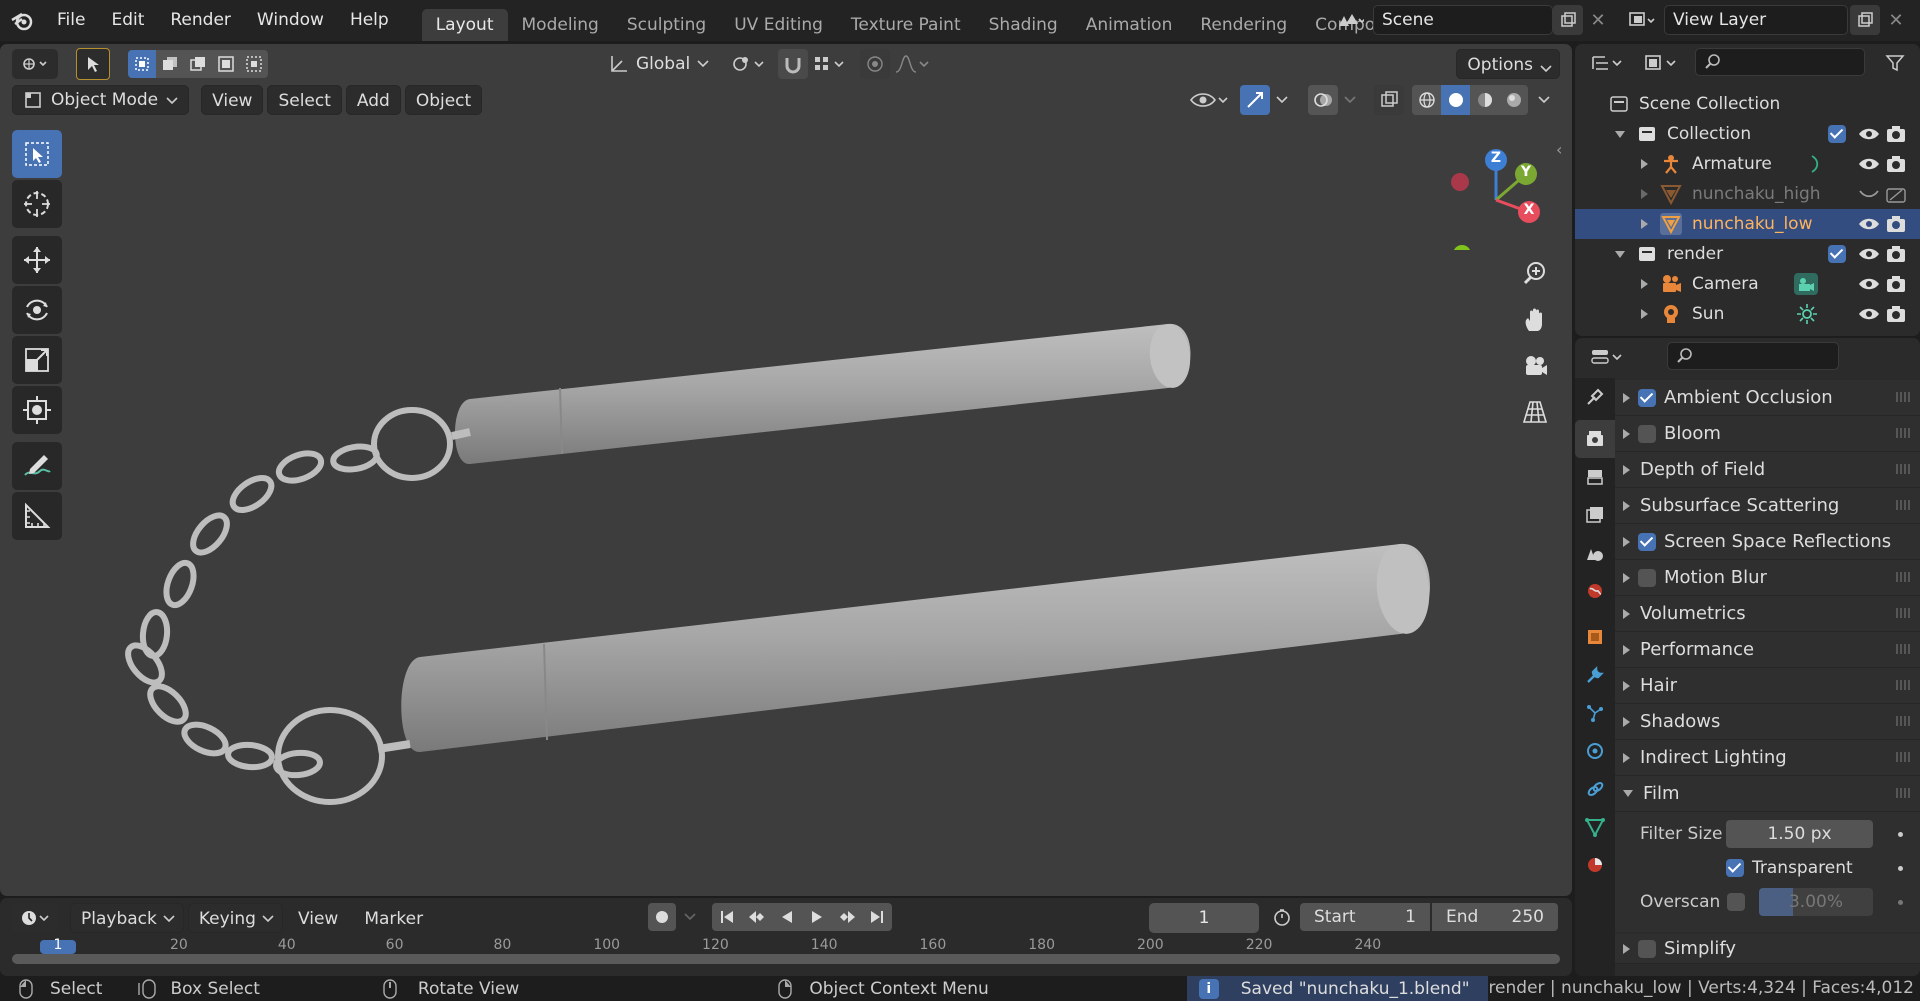 This screenshot has width=1920, height=1001. What do you see at coordinates (1747, 164) in the screenshot?
I see `outliner-row-armature: Armature` at bounding box center [1747, 164].